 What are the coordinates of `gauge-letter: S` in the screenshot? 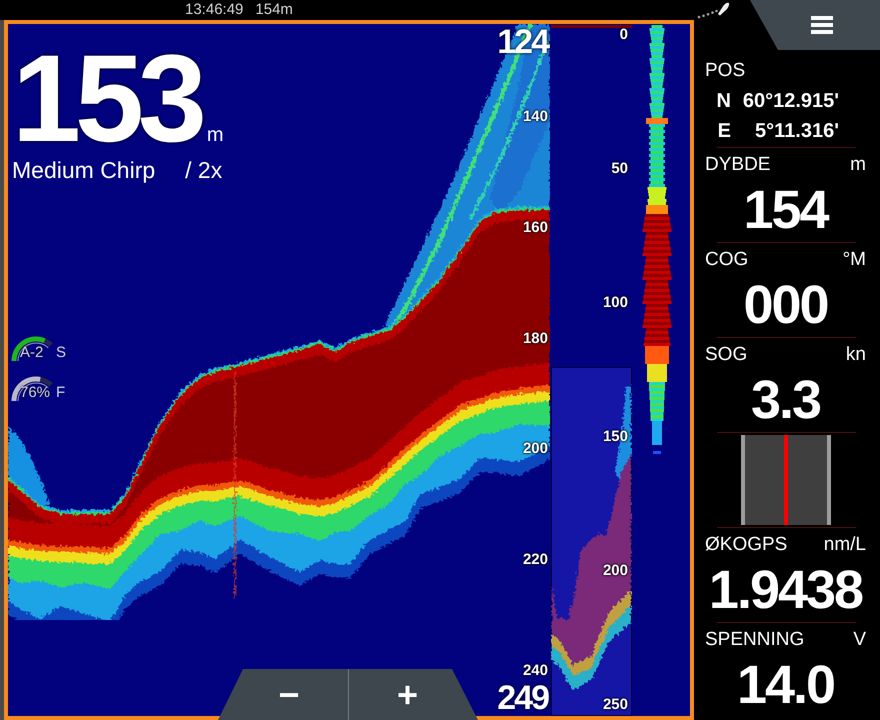 It's located at (61, 353).